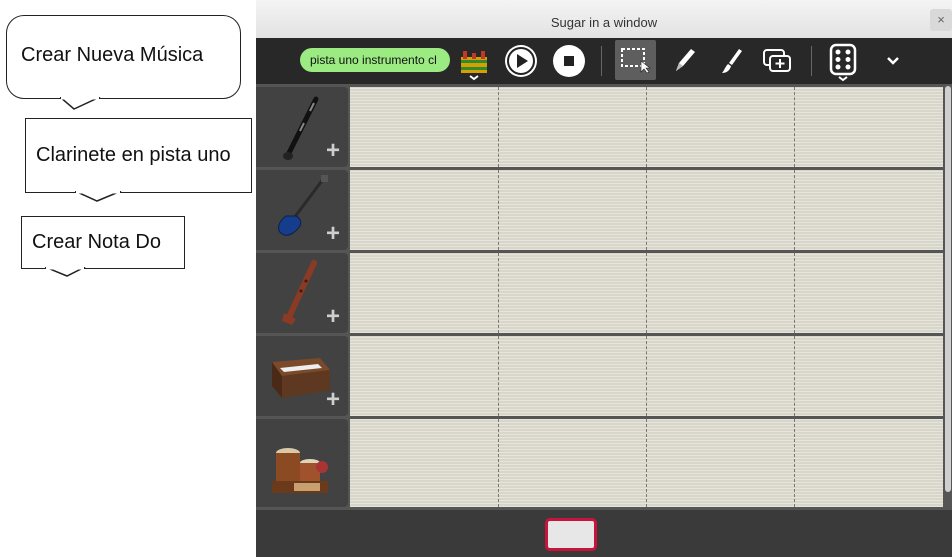  I want to click on instrument-button-percussion, so click(302, 463).